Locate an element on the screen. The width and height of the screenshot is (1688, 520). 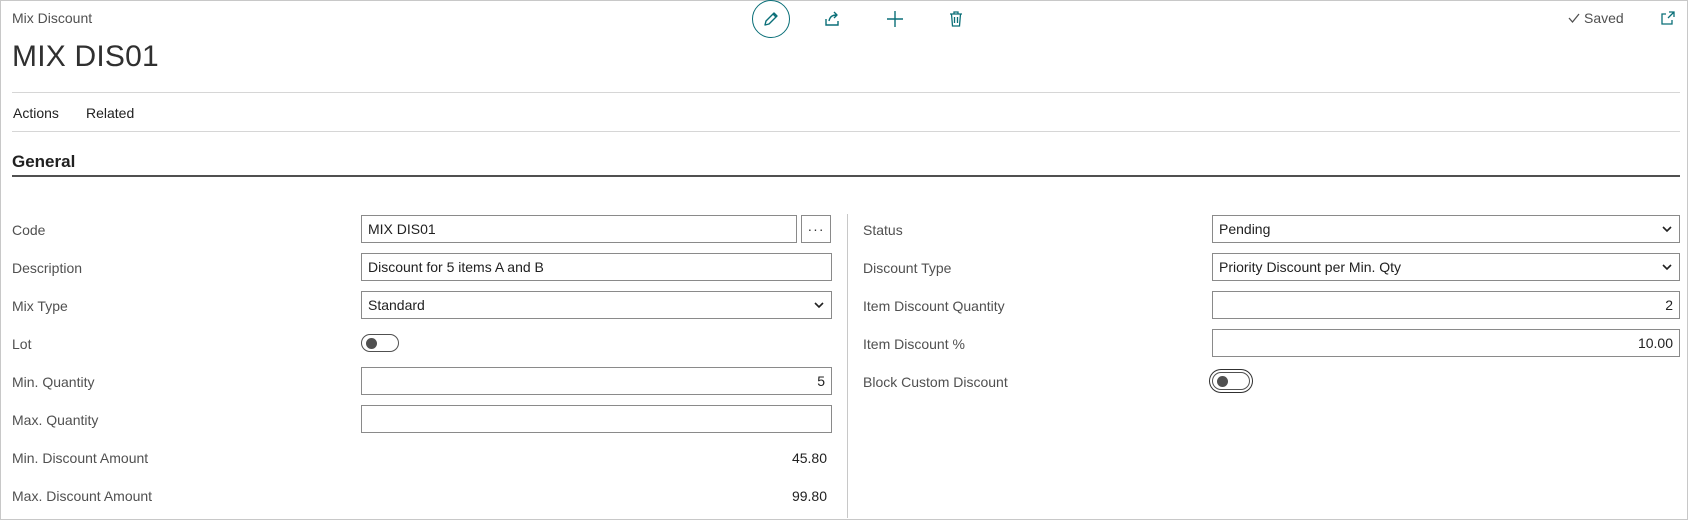
menu-related: Related is located at coordinates (110, 113).